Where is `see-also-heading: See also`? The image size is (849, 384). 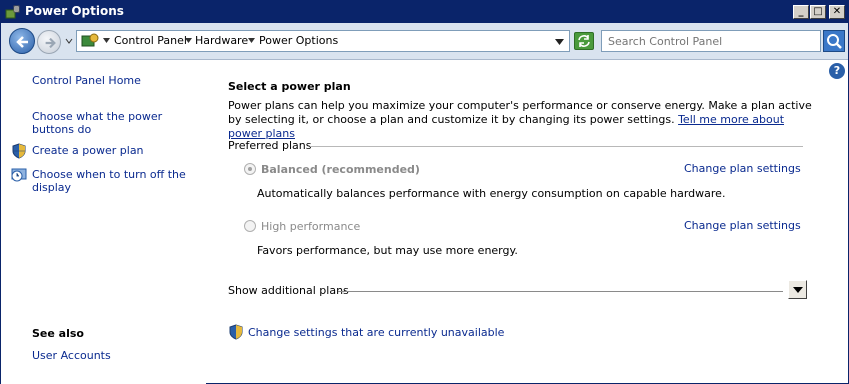 see-also-heading: See also is located at coordinates (58, 333).